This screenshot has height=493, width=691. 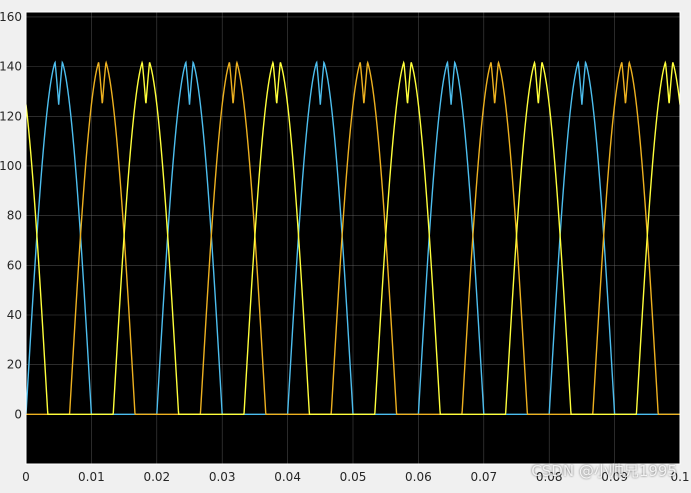 What do you see at coordinates (418, 477) in the screenshot?
I see `x-tick-label: 0.06` at bounding box center [418, 477].